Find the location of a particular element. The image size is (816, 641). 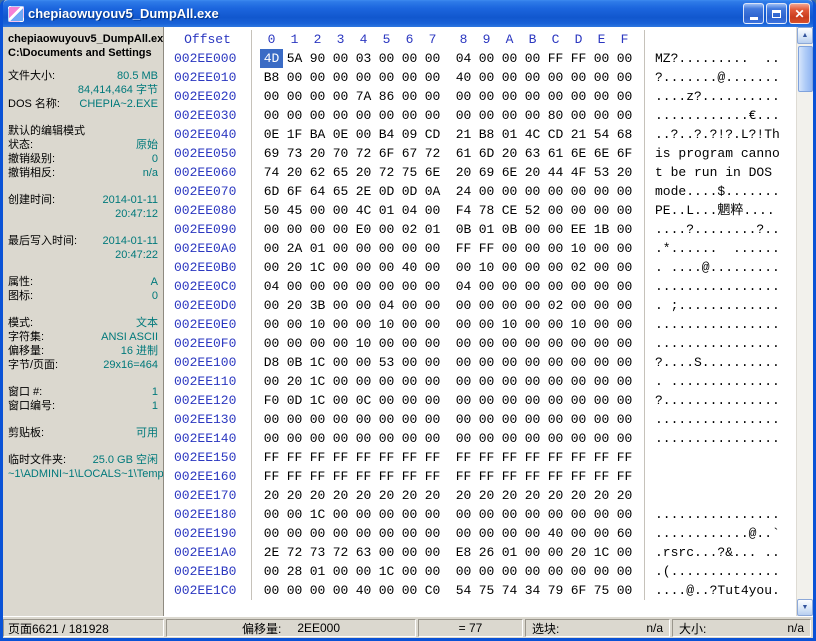

hex-byte: E8 is located at coordinates (463, 552).